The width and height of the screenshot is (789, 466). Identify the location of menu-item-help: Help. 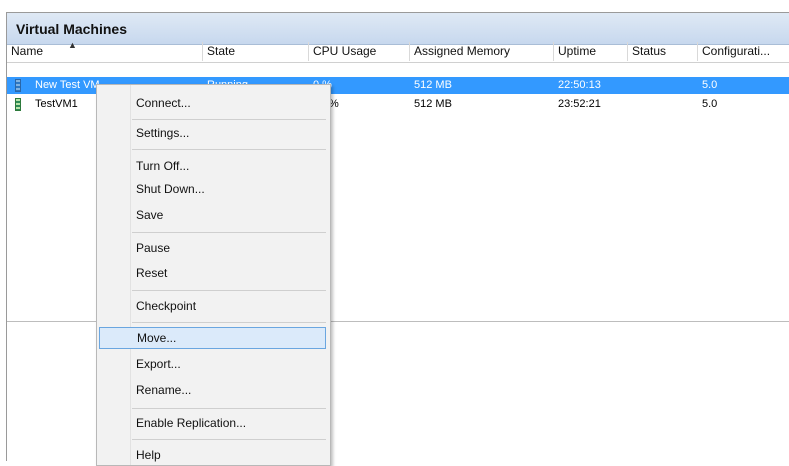
(212, 454).